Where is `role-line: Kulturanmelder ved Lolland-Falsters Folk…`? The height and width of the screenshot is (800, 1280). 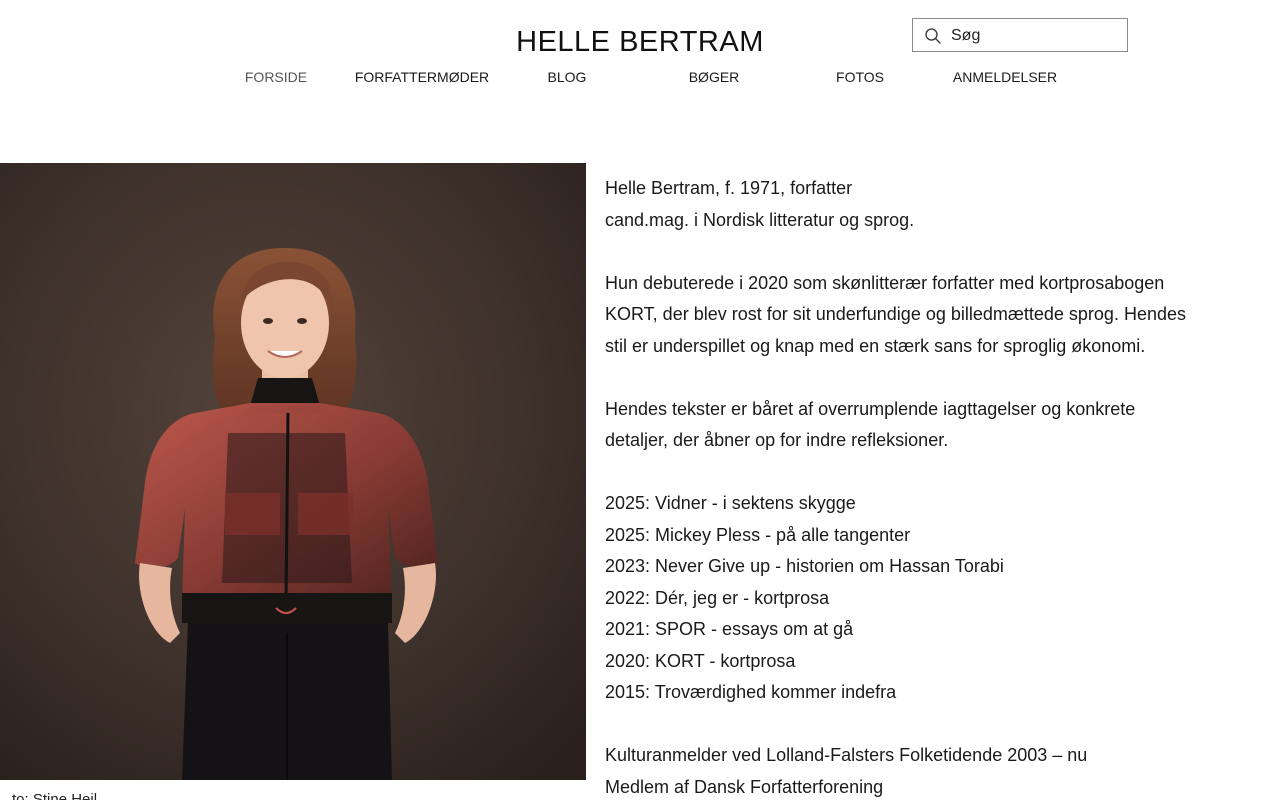 role-line: Kulturanmelder ved Lolland-Falsters Folk… is located at coordinates (846, 755).